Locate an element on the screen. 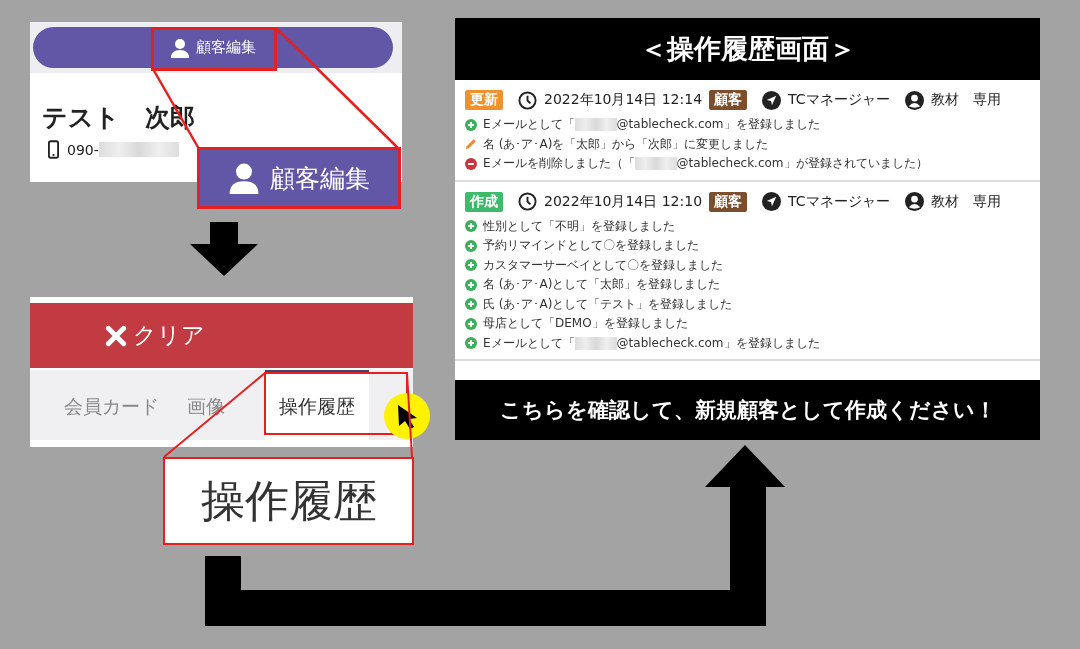 This screenshot has width=1080, height=649. pencil-icon is located at coordinates (471, 144).